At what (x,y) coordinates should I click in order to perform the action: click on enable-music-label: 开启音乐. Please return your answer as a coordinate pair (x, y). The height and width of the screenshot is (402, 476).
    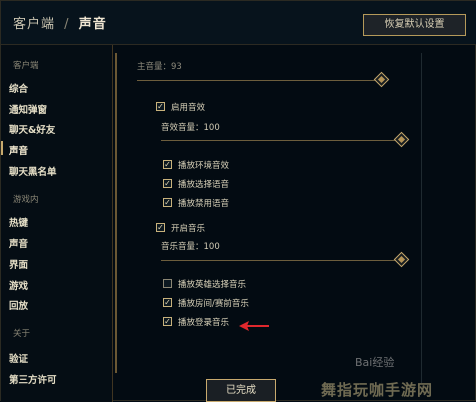
    Looking at the image, I should click on (188, 229).